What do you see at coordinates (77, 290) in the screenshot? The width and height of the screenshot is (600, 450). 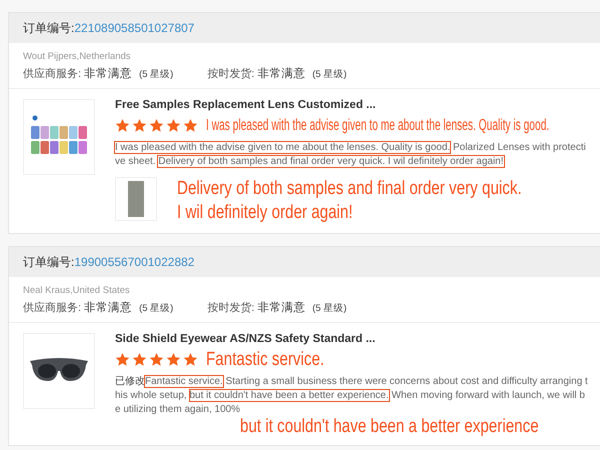 I see `buyer-name: Neal Kraus,United States` at bounding box center [77, 290].